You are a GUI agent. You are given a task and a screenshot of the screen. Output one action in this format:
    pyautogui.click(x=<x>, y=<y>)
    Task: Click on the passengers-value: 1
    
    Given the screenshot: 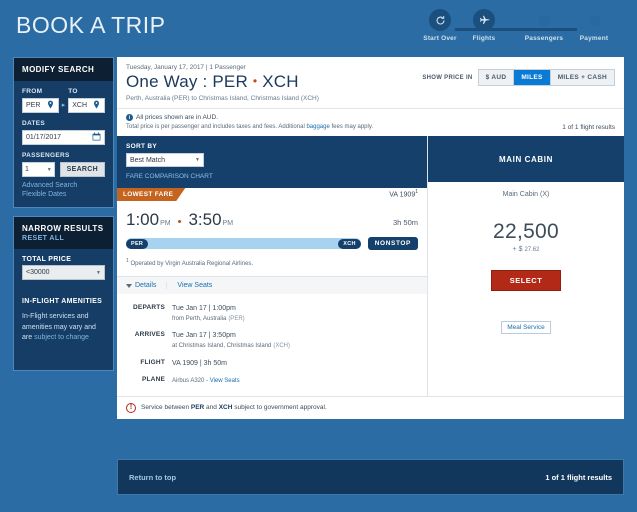 What is the action you would take?
    pyautogui.click(x=27, y=169)
    